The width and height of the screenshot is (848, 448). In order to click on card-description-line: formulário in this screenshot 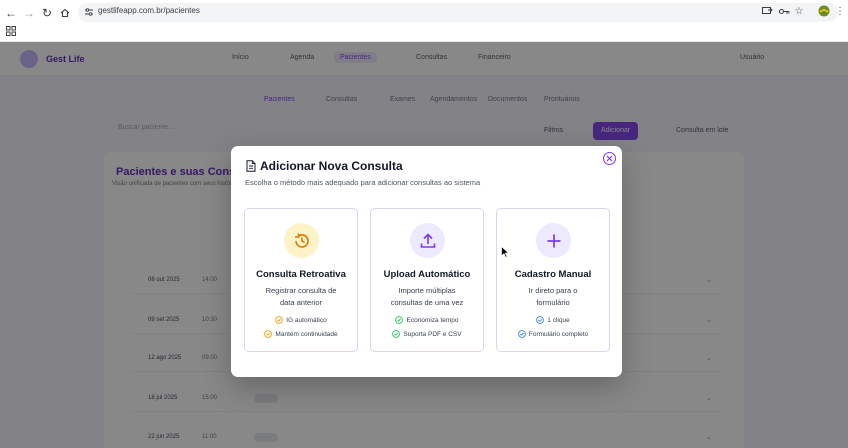, I will do `click(553, 302)`.